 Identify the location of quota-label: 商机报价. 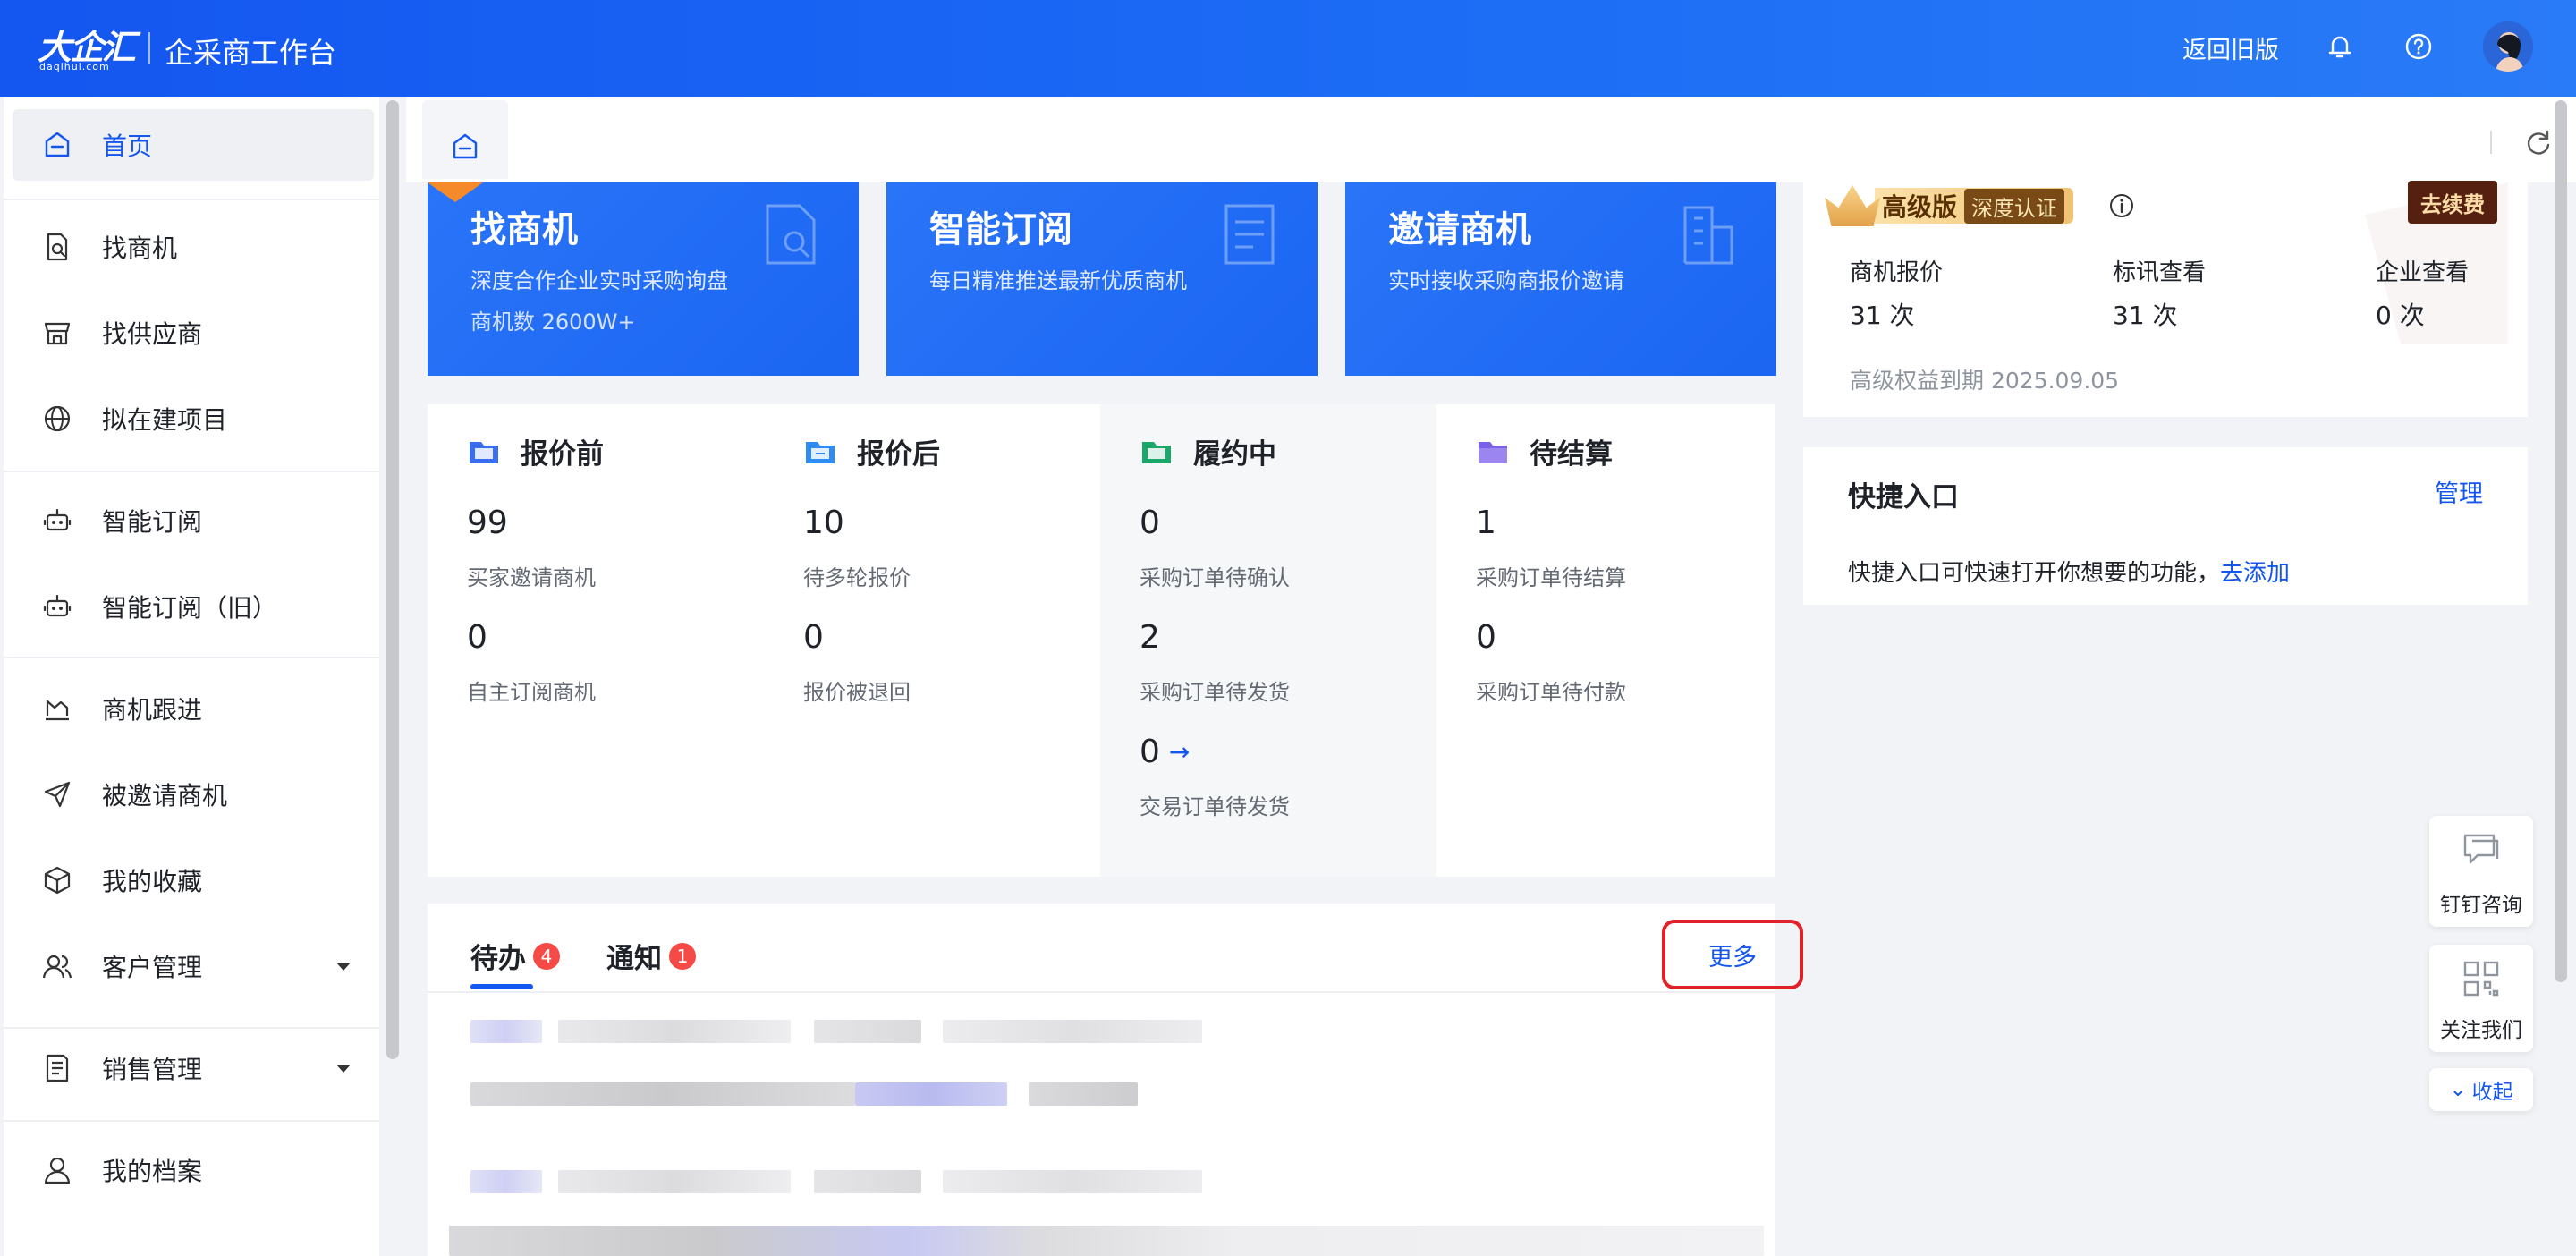
(1897, 272).